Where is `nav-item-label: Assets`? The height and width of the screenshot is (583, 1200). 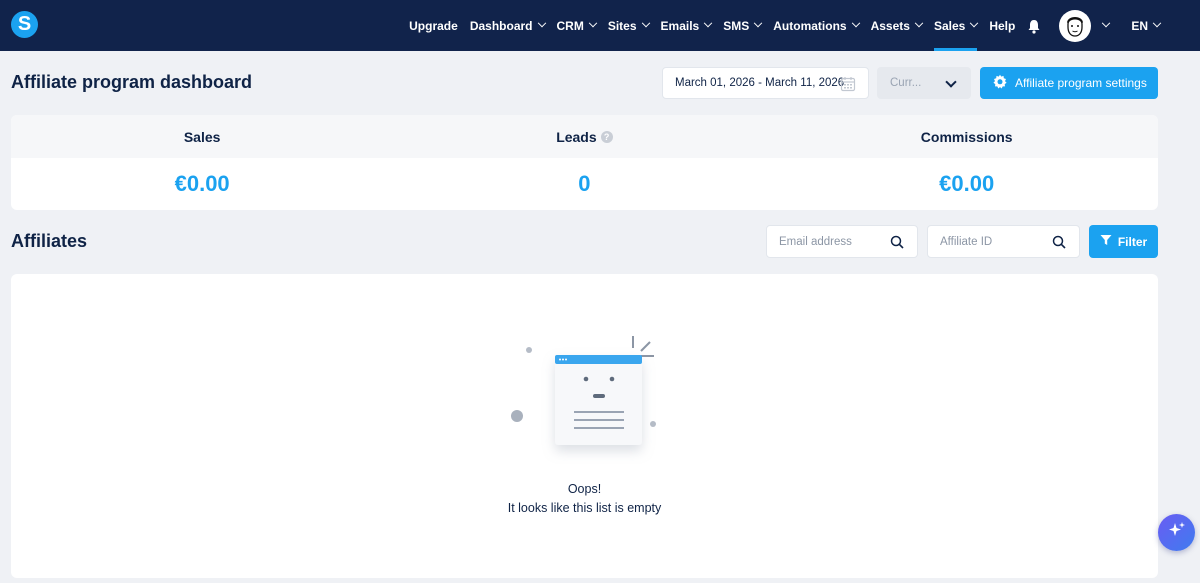
nav-item-label: Assets is located at coordinates (890, 25).